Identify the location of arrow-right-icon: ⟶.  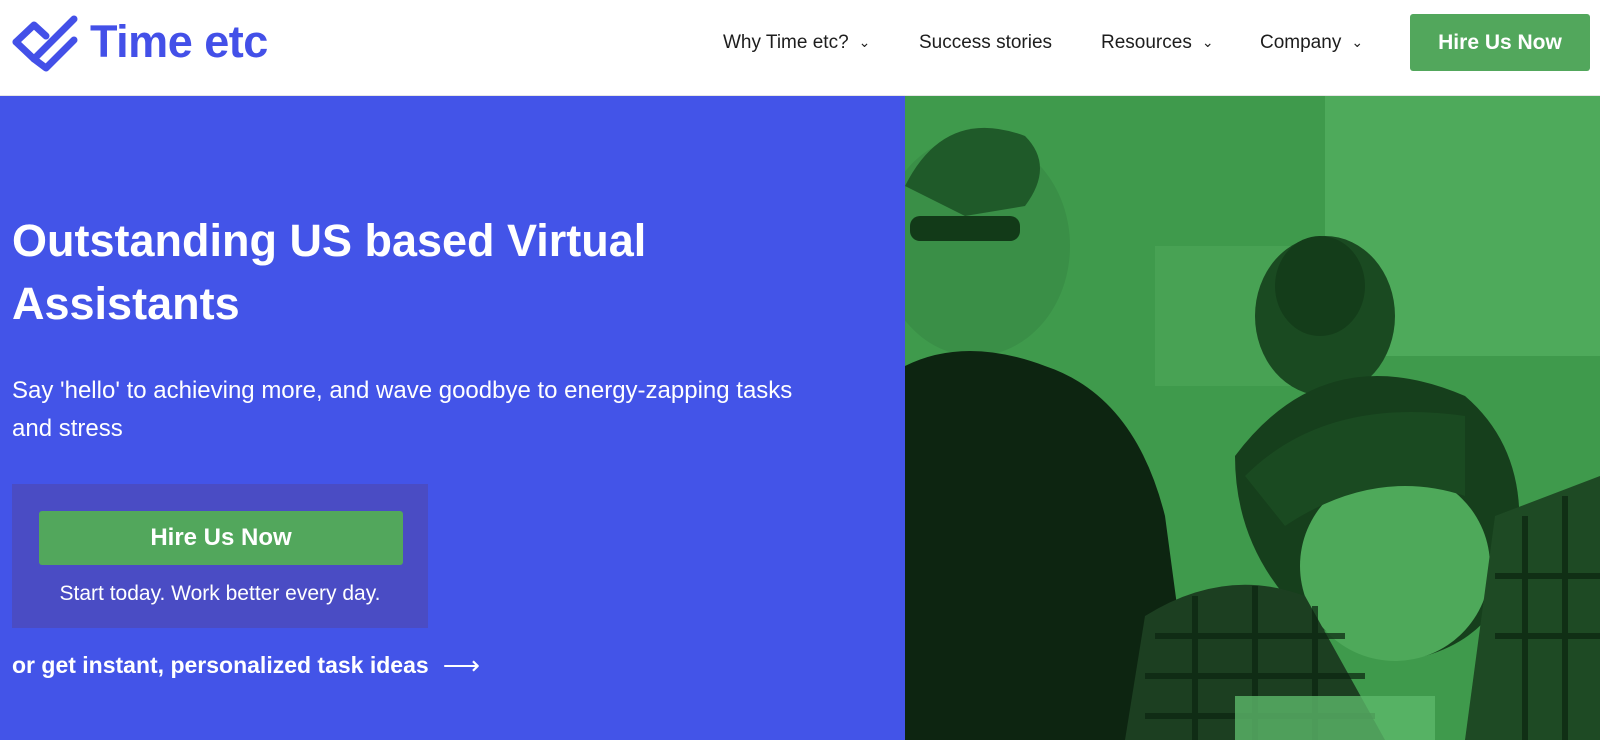
(461, 665).